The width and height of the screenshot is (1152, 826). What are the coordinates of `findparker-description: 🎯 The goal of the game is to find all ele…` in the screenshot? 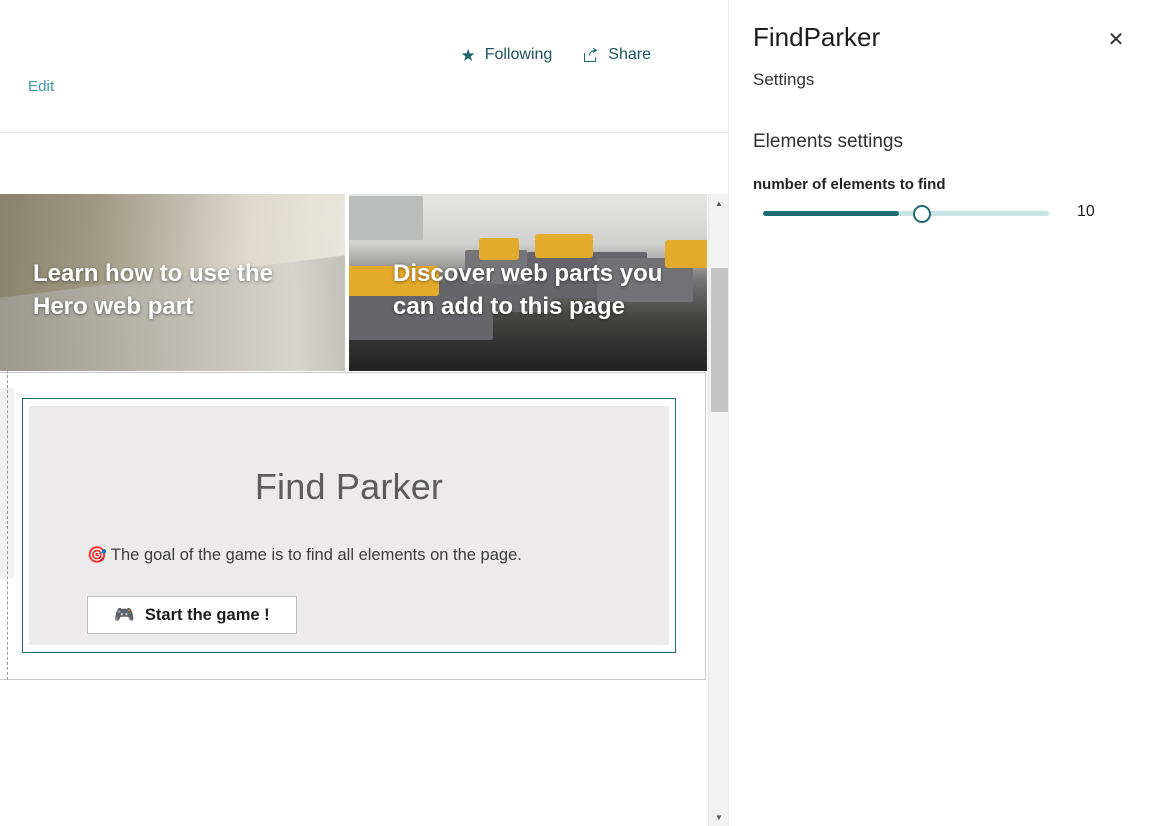 It's located at (322, 556).